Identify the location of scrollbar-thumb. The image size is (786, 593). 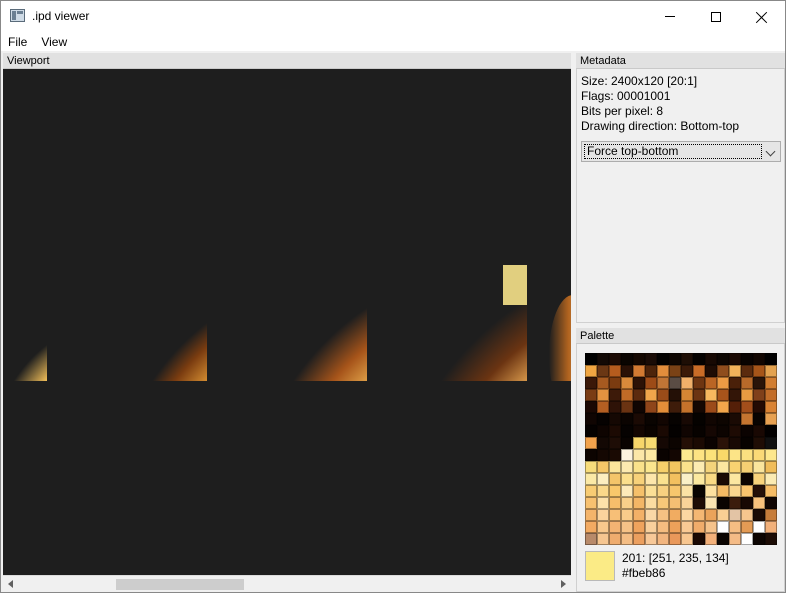
(180, 584).